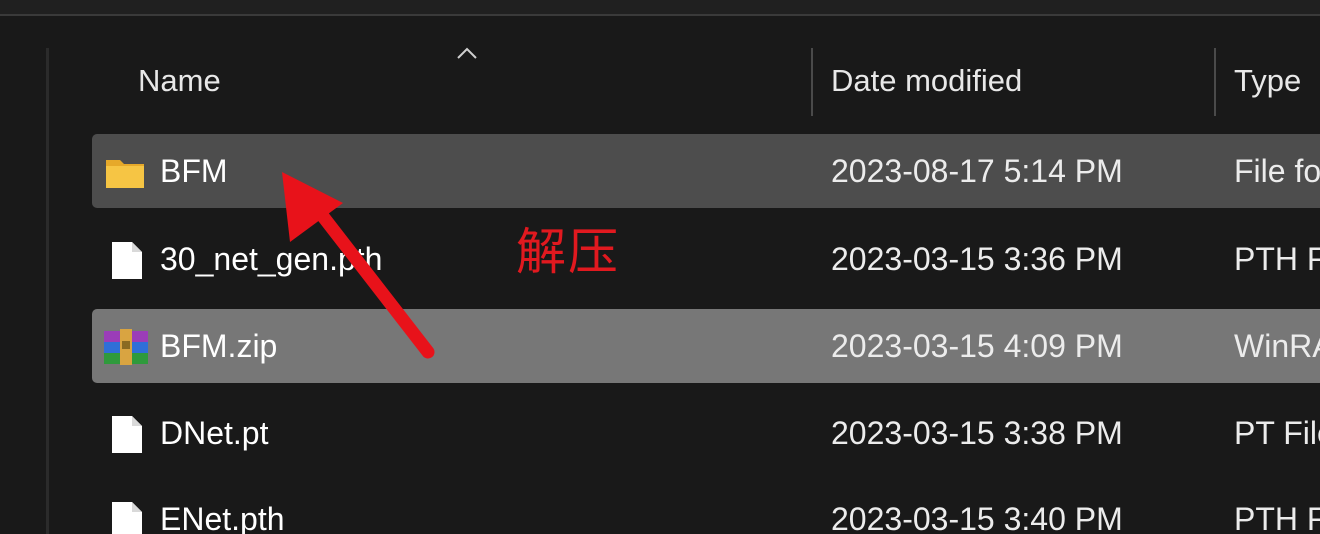  Describe the element at coordinates (179, 81) in the screenshot. I see `column-header-name: Name` at that location.